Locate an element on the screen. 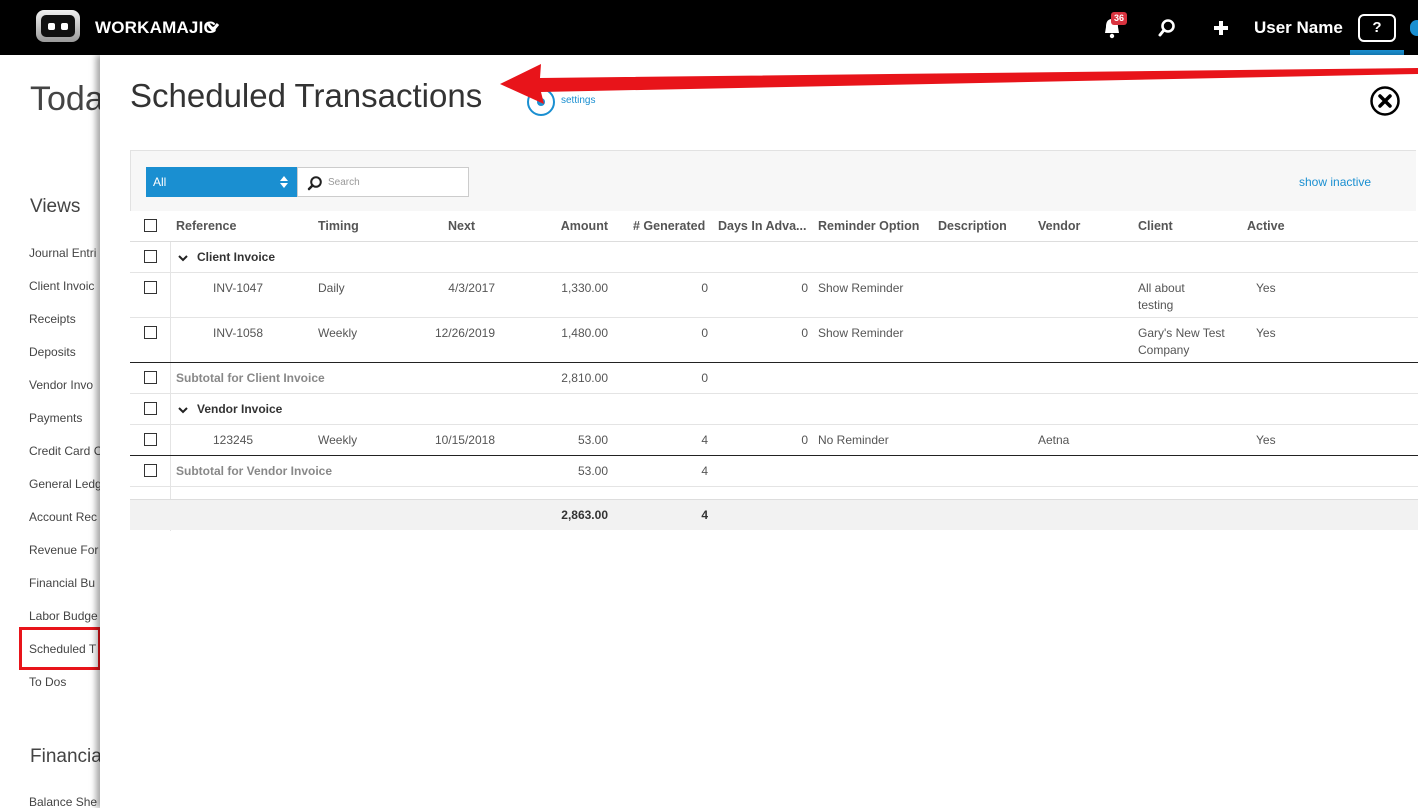  column-header-description: Description is located at coordinates (972, 226).